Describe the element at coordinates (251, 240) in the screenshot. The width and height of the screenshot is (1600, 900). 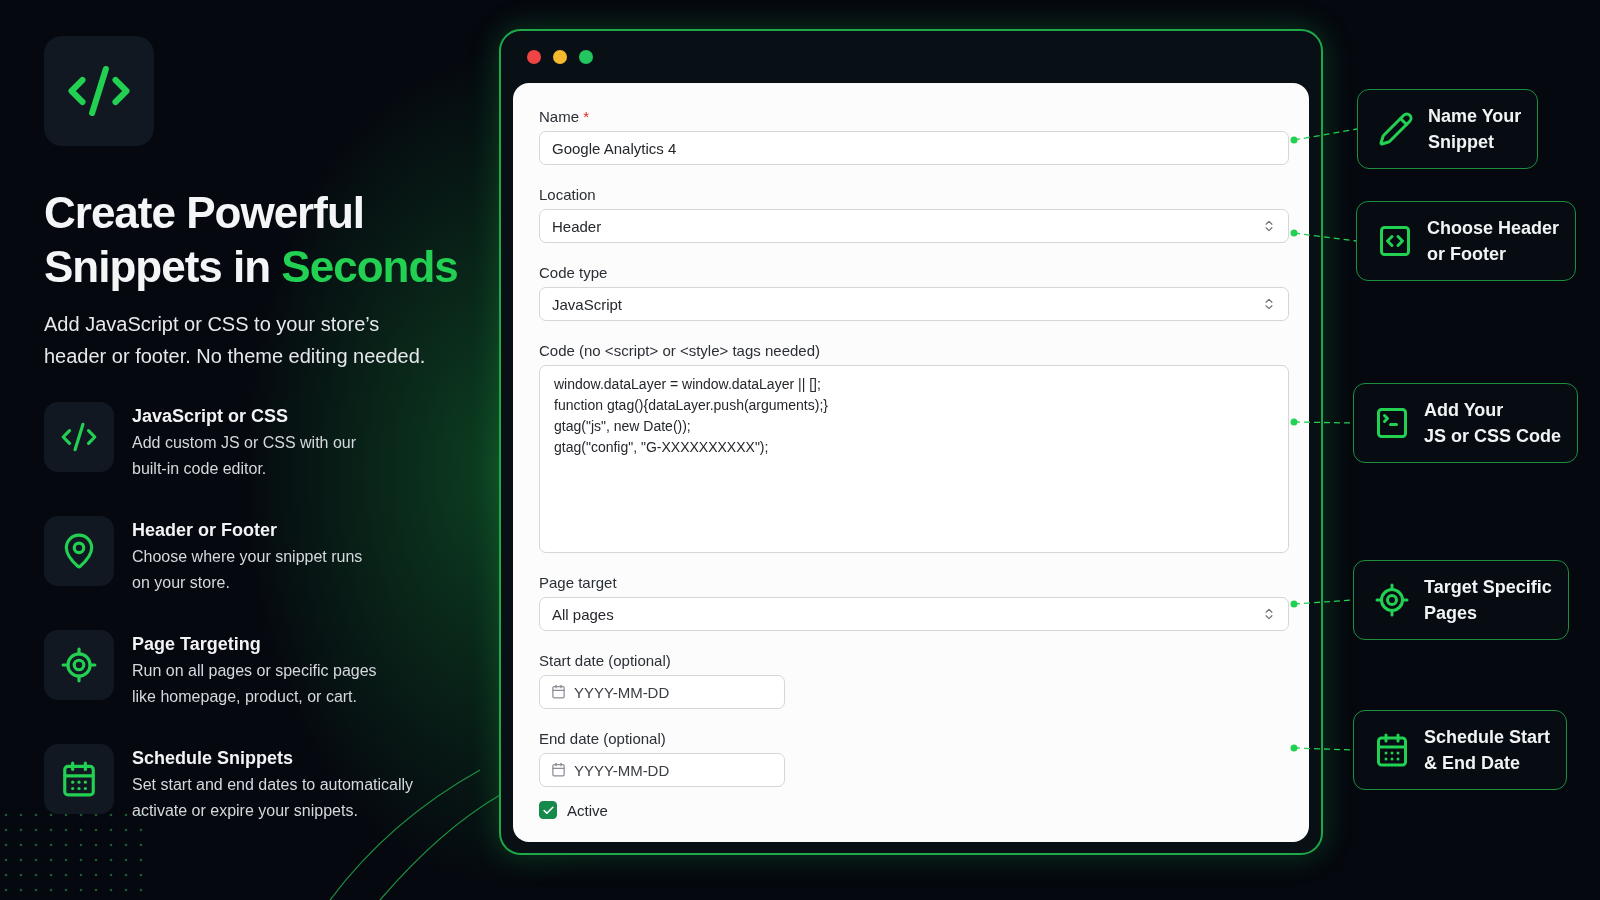
I see `headline: Create Powerful Snippets in Seconds` at that location.